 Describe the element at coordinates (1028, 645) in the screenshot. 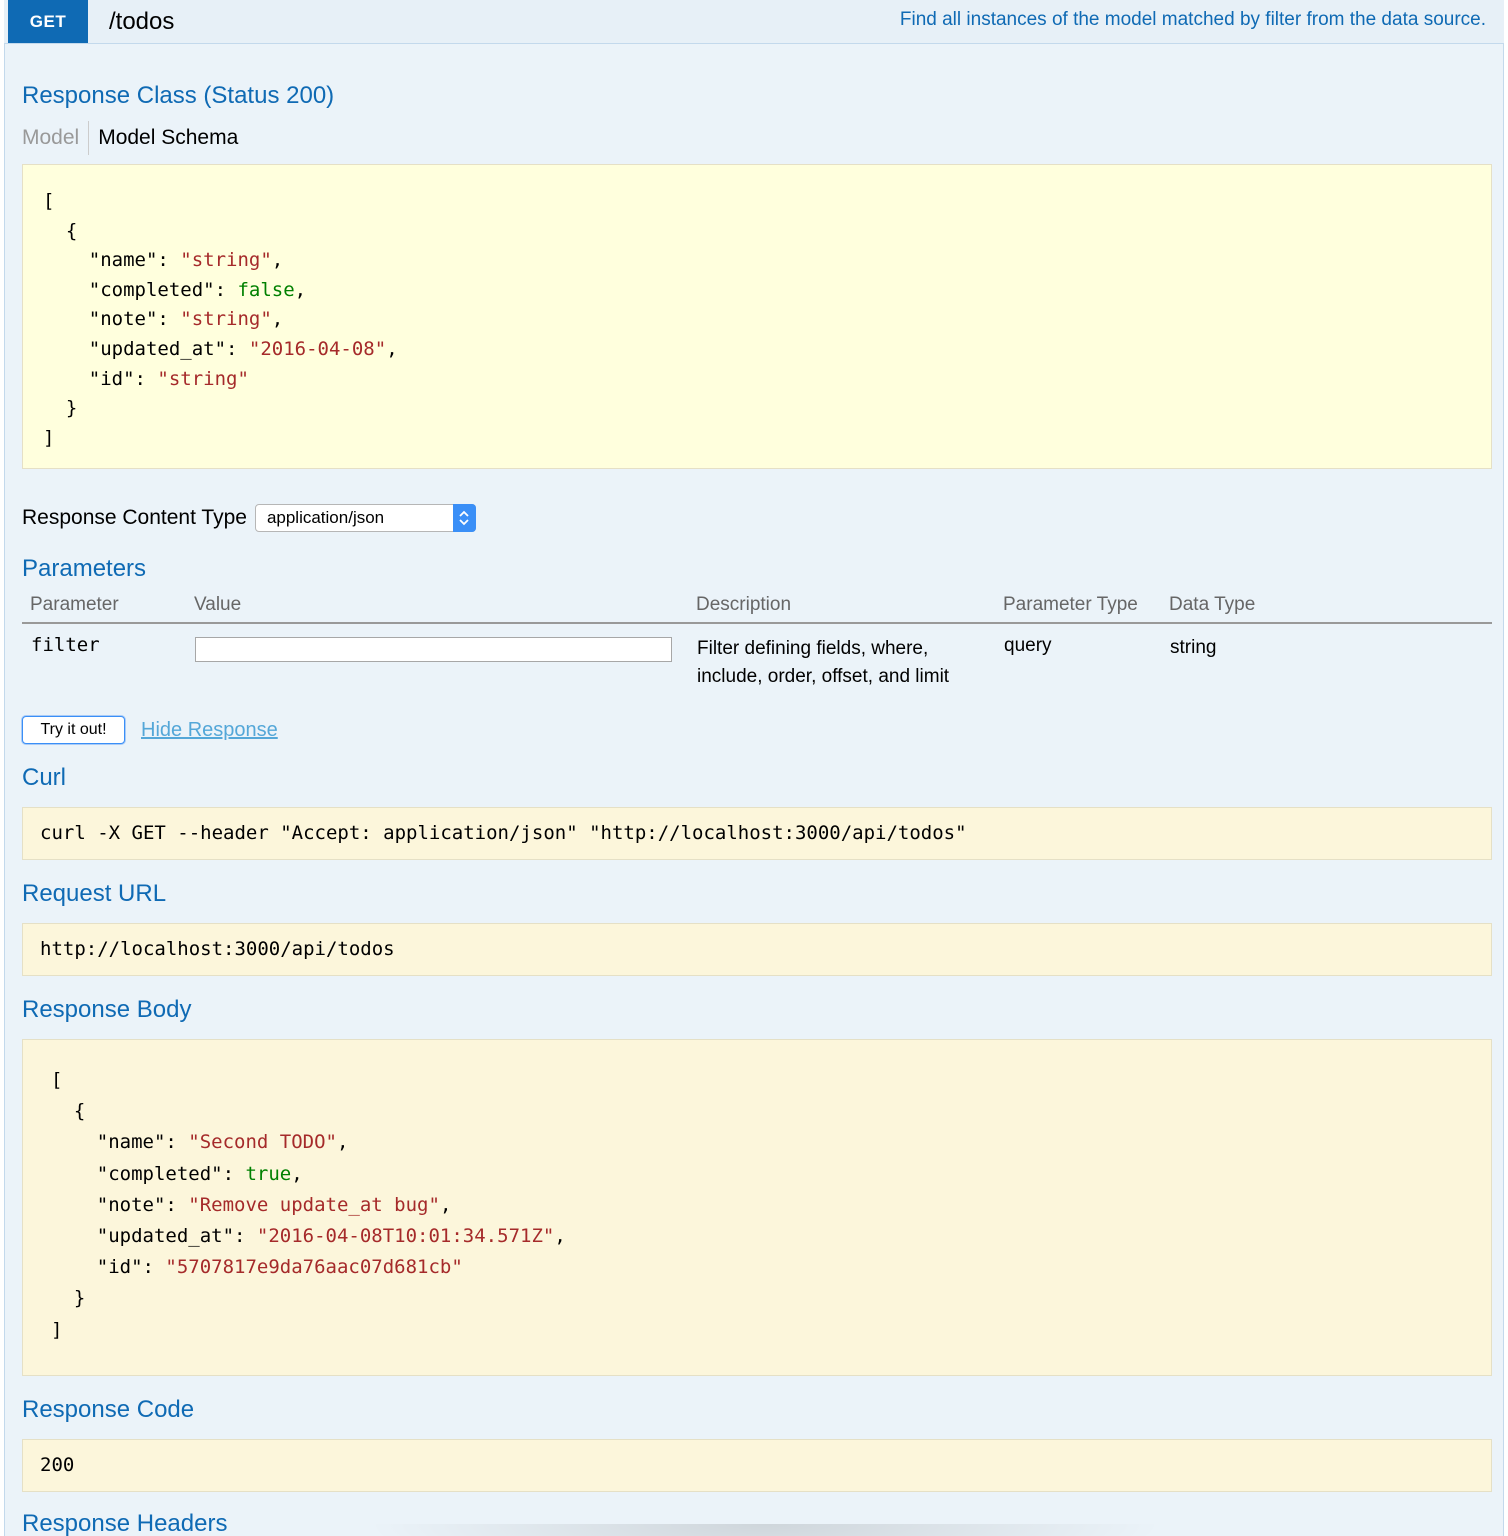

I see `param-type: query` at that location.